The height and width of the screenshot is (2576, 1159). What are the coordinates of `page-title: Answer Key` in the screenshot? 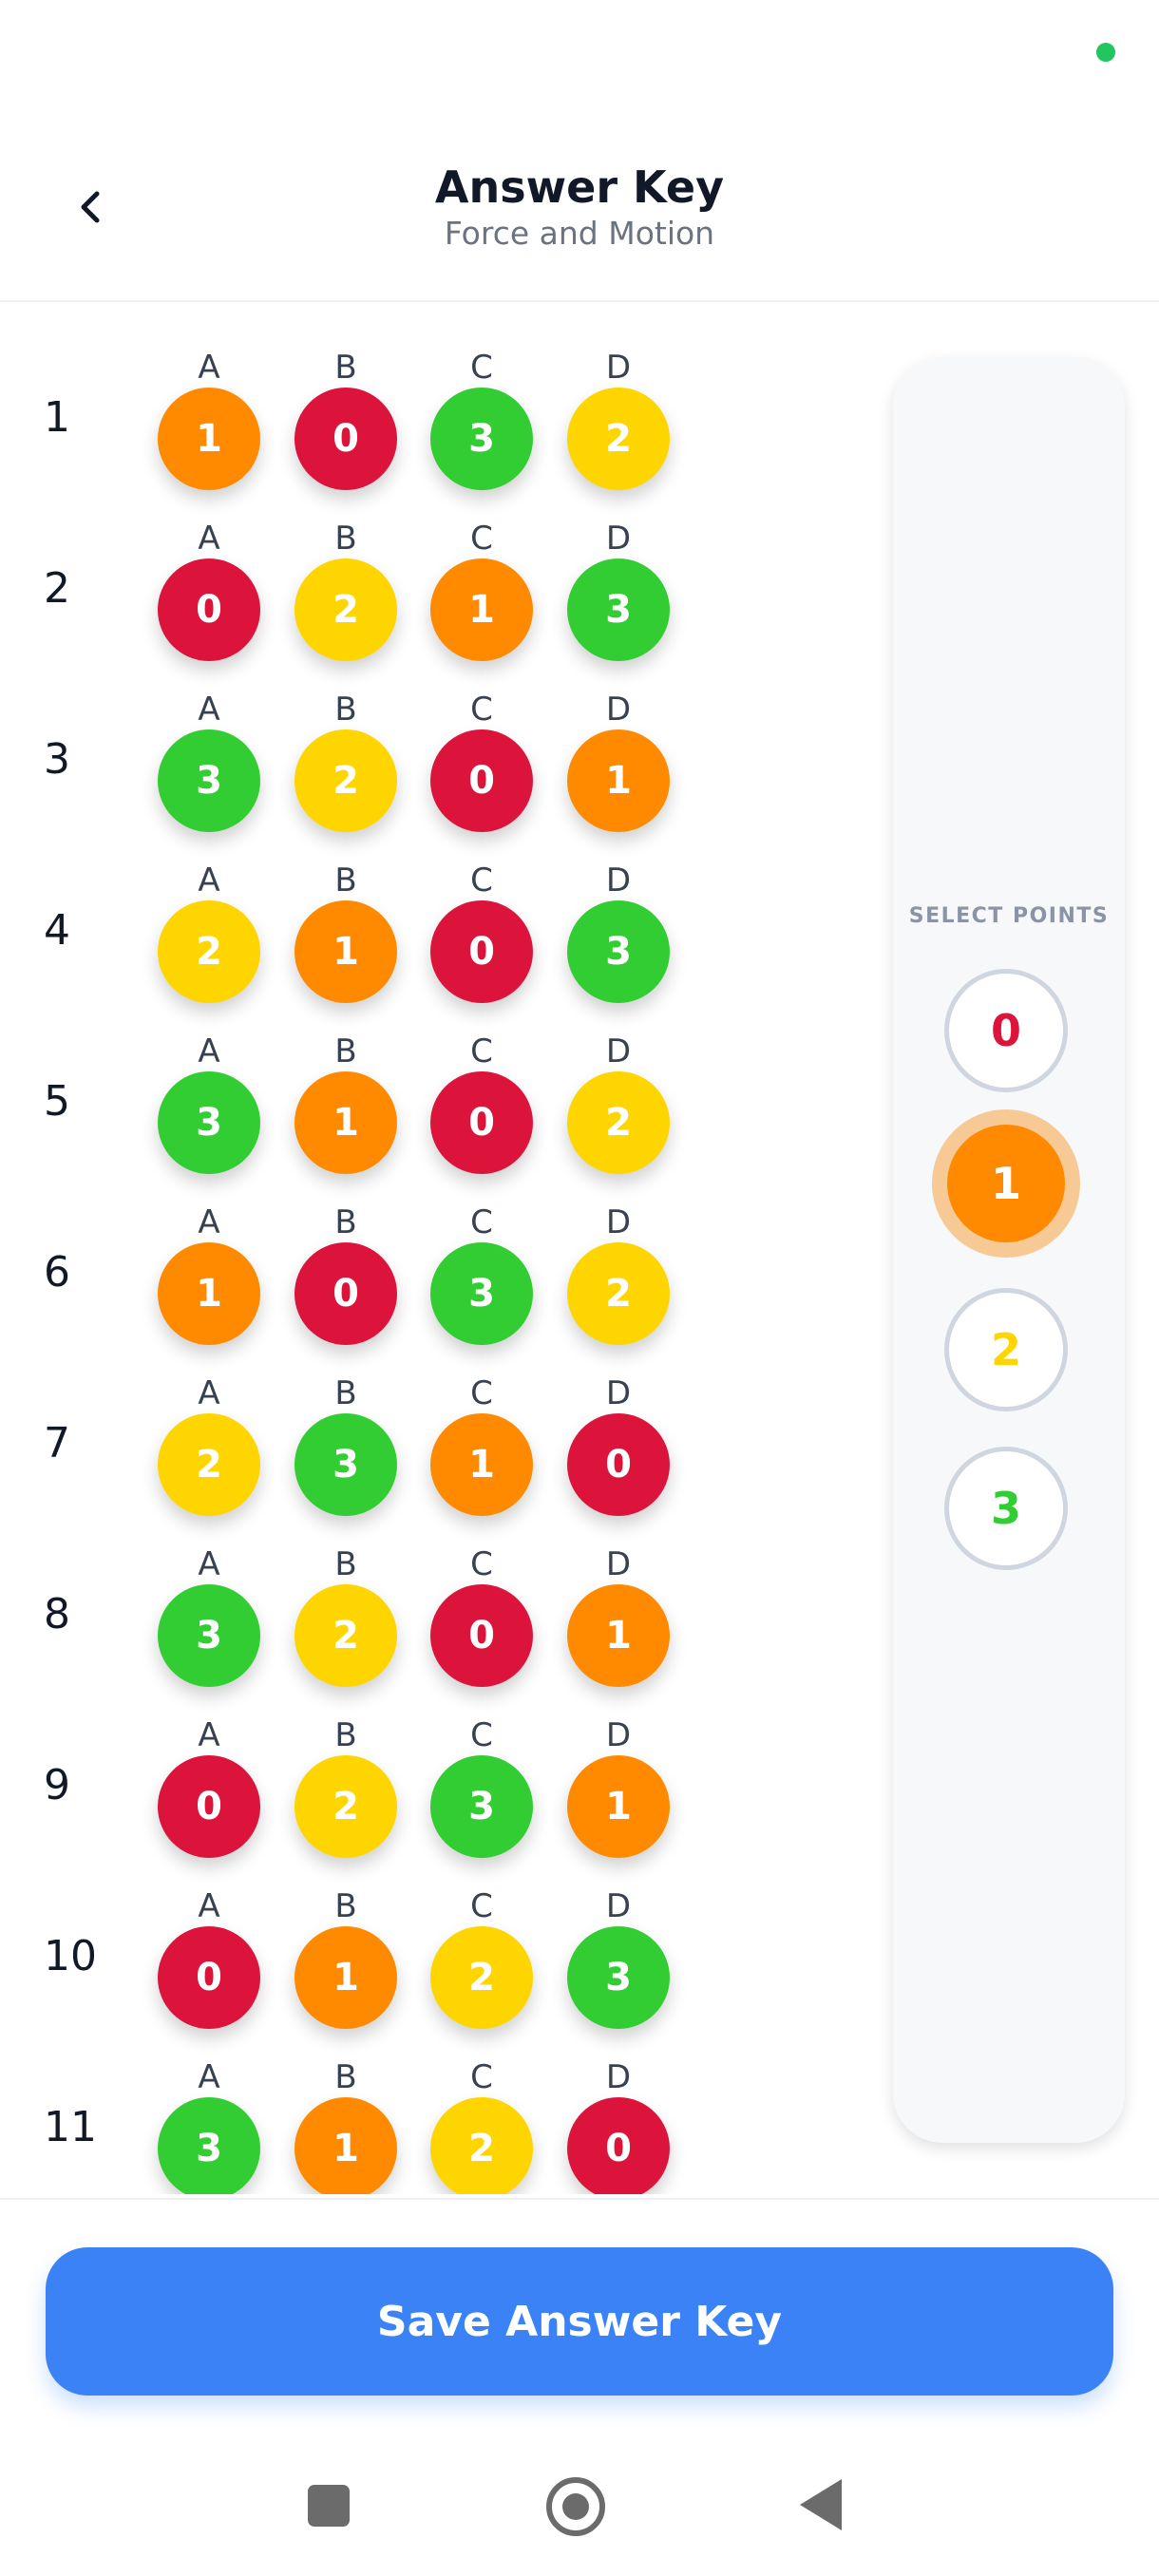 It's located at (579, 187).